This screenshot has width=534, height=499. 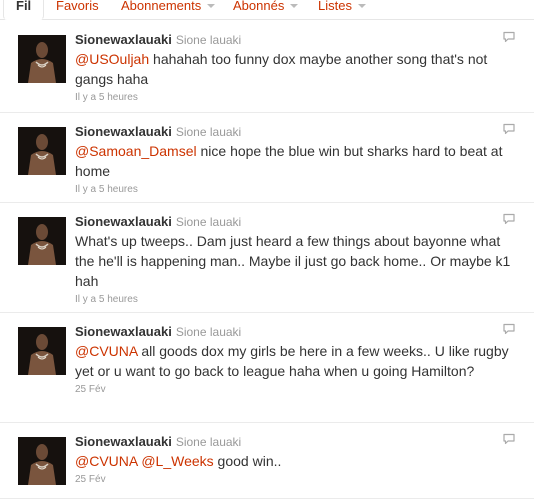 What do you see at coordinates (259, 6) in the screenshot?
I see `tab-label: Abonnés` at bounding box center [259, 6].